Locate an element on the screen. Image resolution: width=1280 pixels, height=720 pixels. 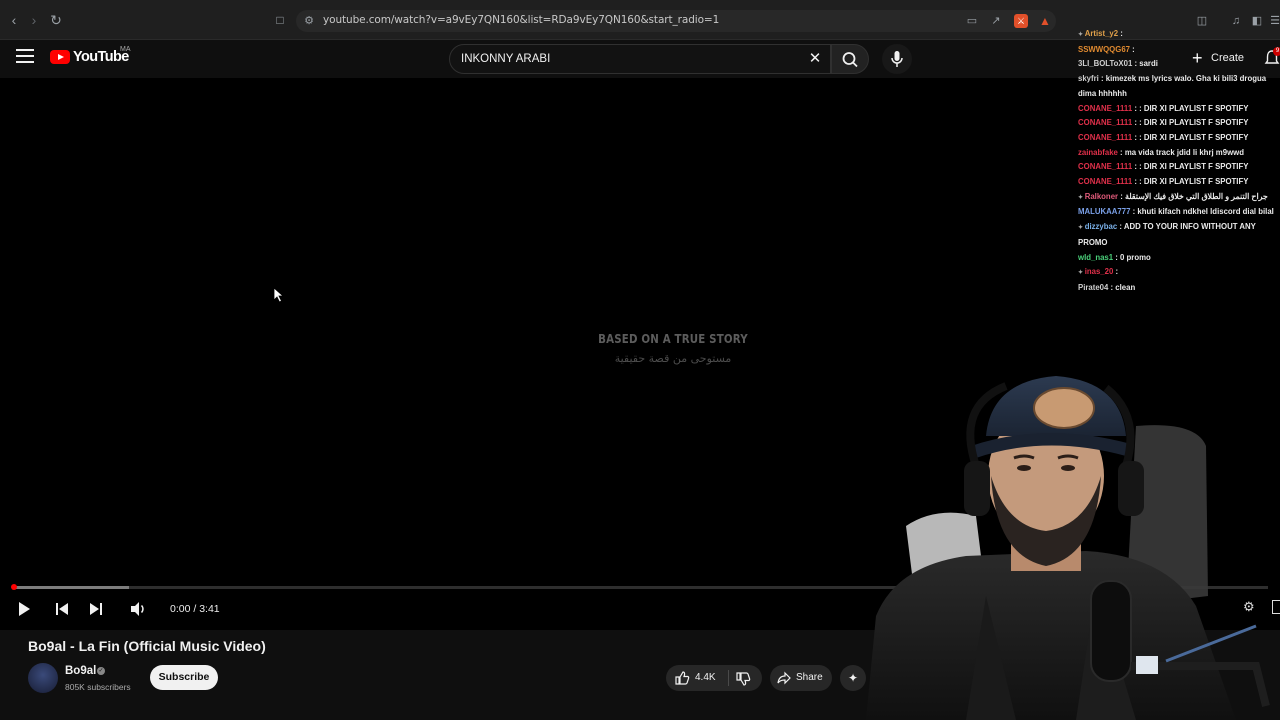
chat-message: ✦ inas_20 : is located at coordinates (1178, 273).